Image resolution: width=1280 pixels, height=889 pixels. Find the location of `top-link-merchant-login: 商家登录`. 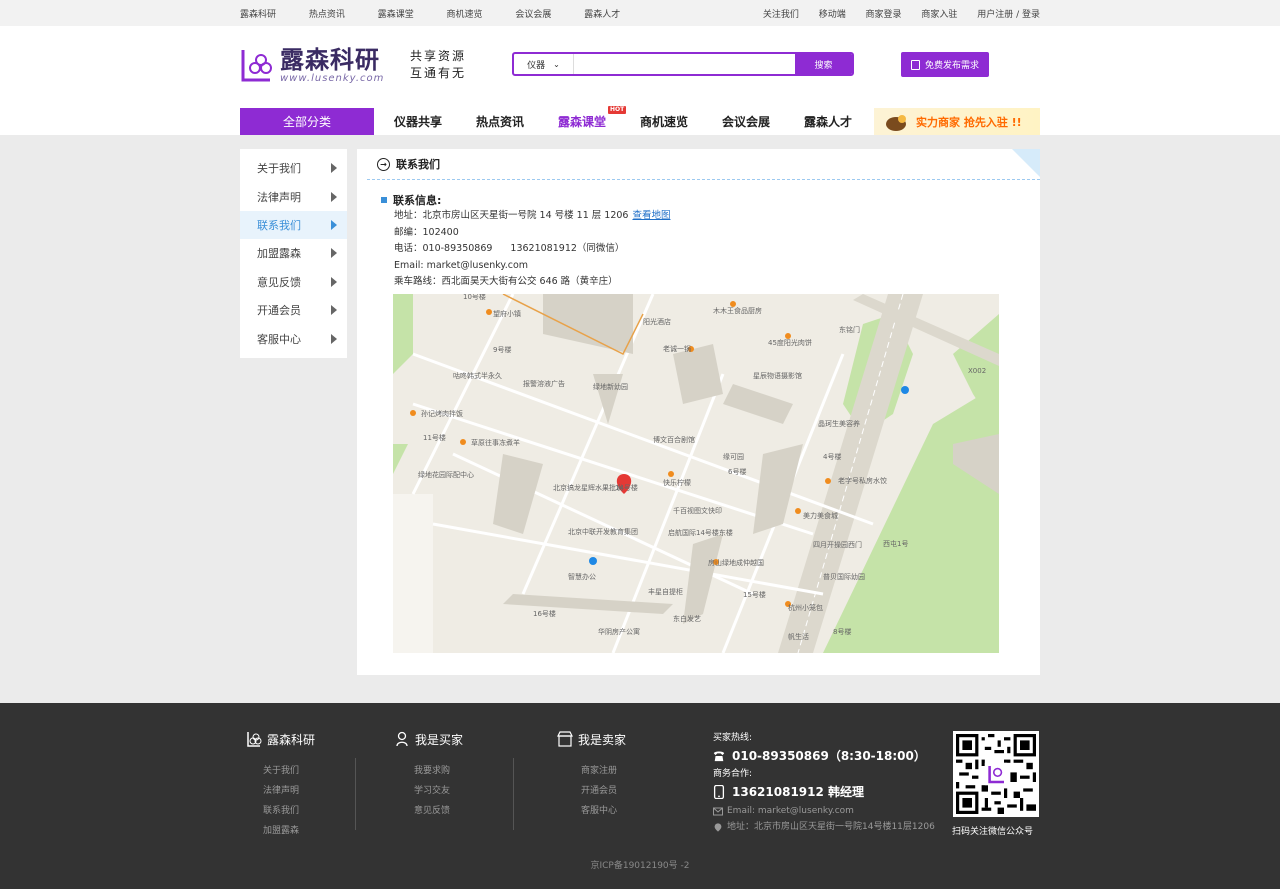

top-link-merchant-login: 商家登录 is located at coordinates (884, 15).